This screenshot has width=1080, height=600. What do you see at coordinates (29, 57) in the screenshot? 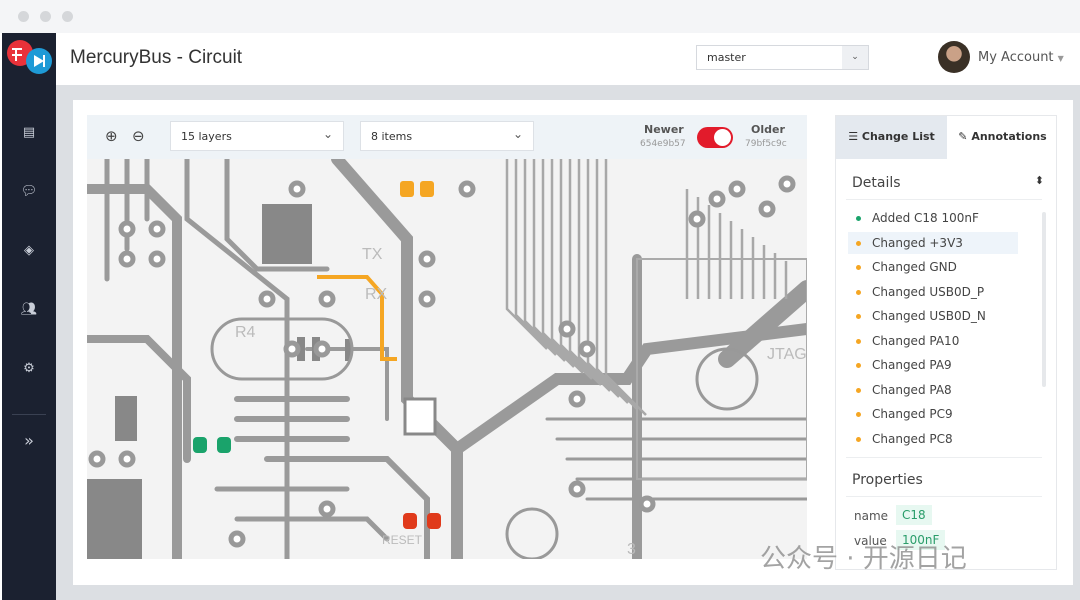
I see `logo` at bounding box center [29, 57].